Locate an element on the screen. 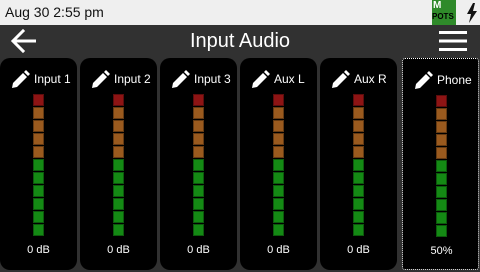 This screenshot has width=480, height=272. channel-label: Aux L is located at coordinates (289, 79).